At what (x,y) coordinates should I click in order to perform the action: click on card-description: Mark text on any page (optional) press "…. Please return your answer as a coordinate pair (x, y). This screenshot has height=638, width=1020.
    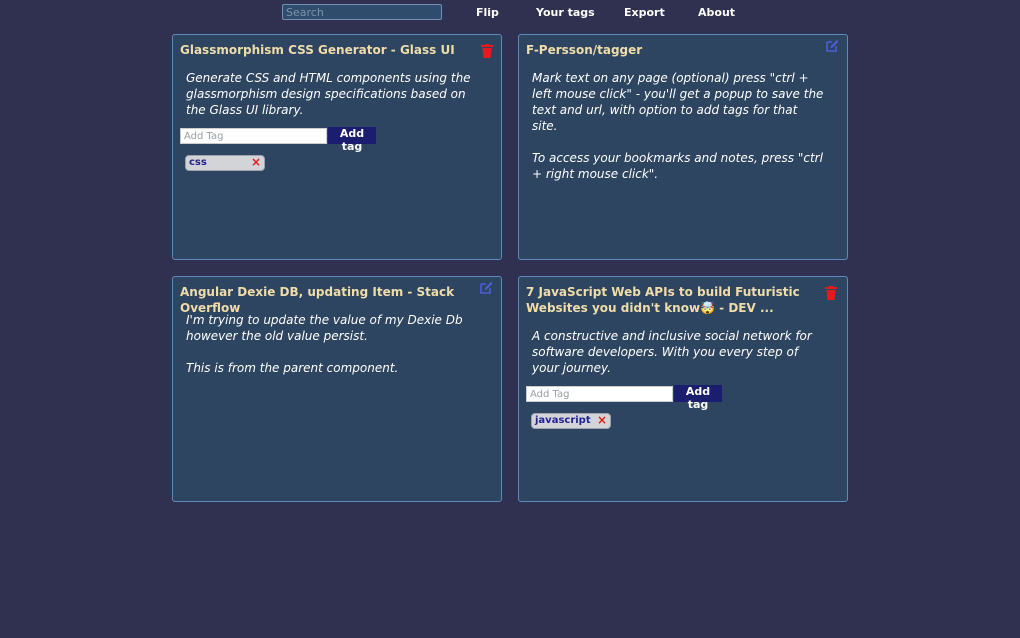
    Looking at the image, I should click on (678, 126).